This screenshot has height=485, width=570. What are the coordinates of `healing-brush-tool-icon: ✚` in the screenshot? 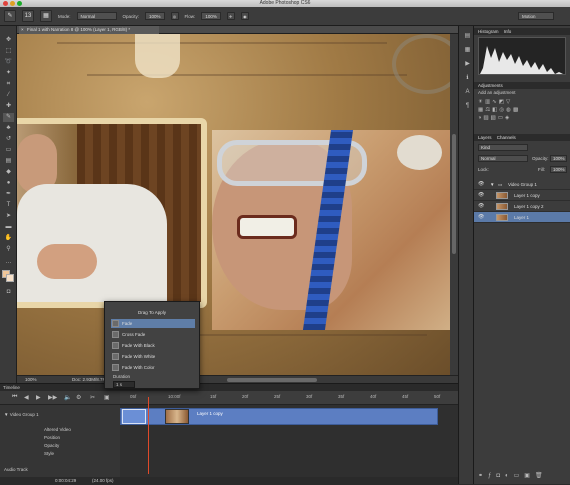 It's located at (8, 106).